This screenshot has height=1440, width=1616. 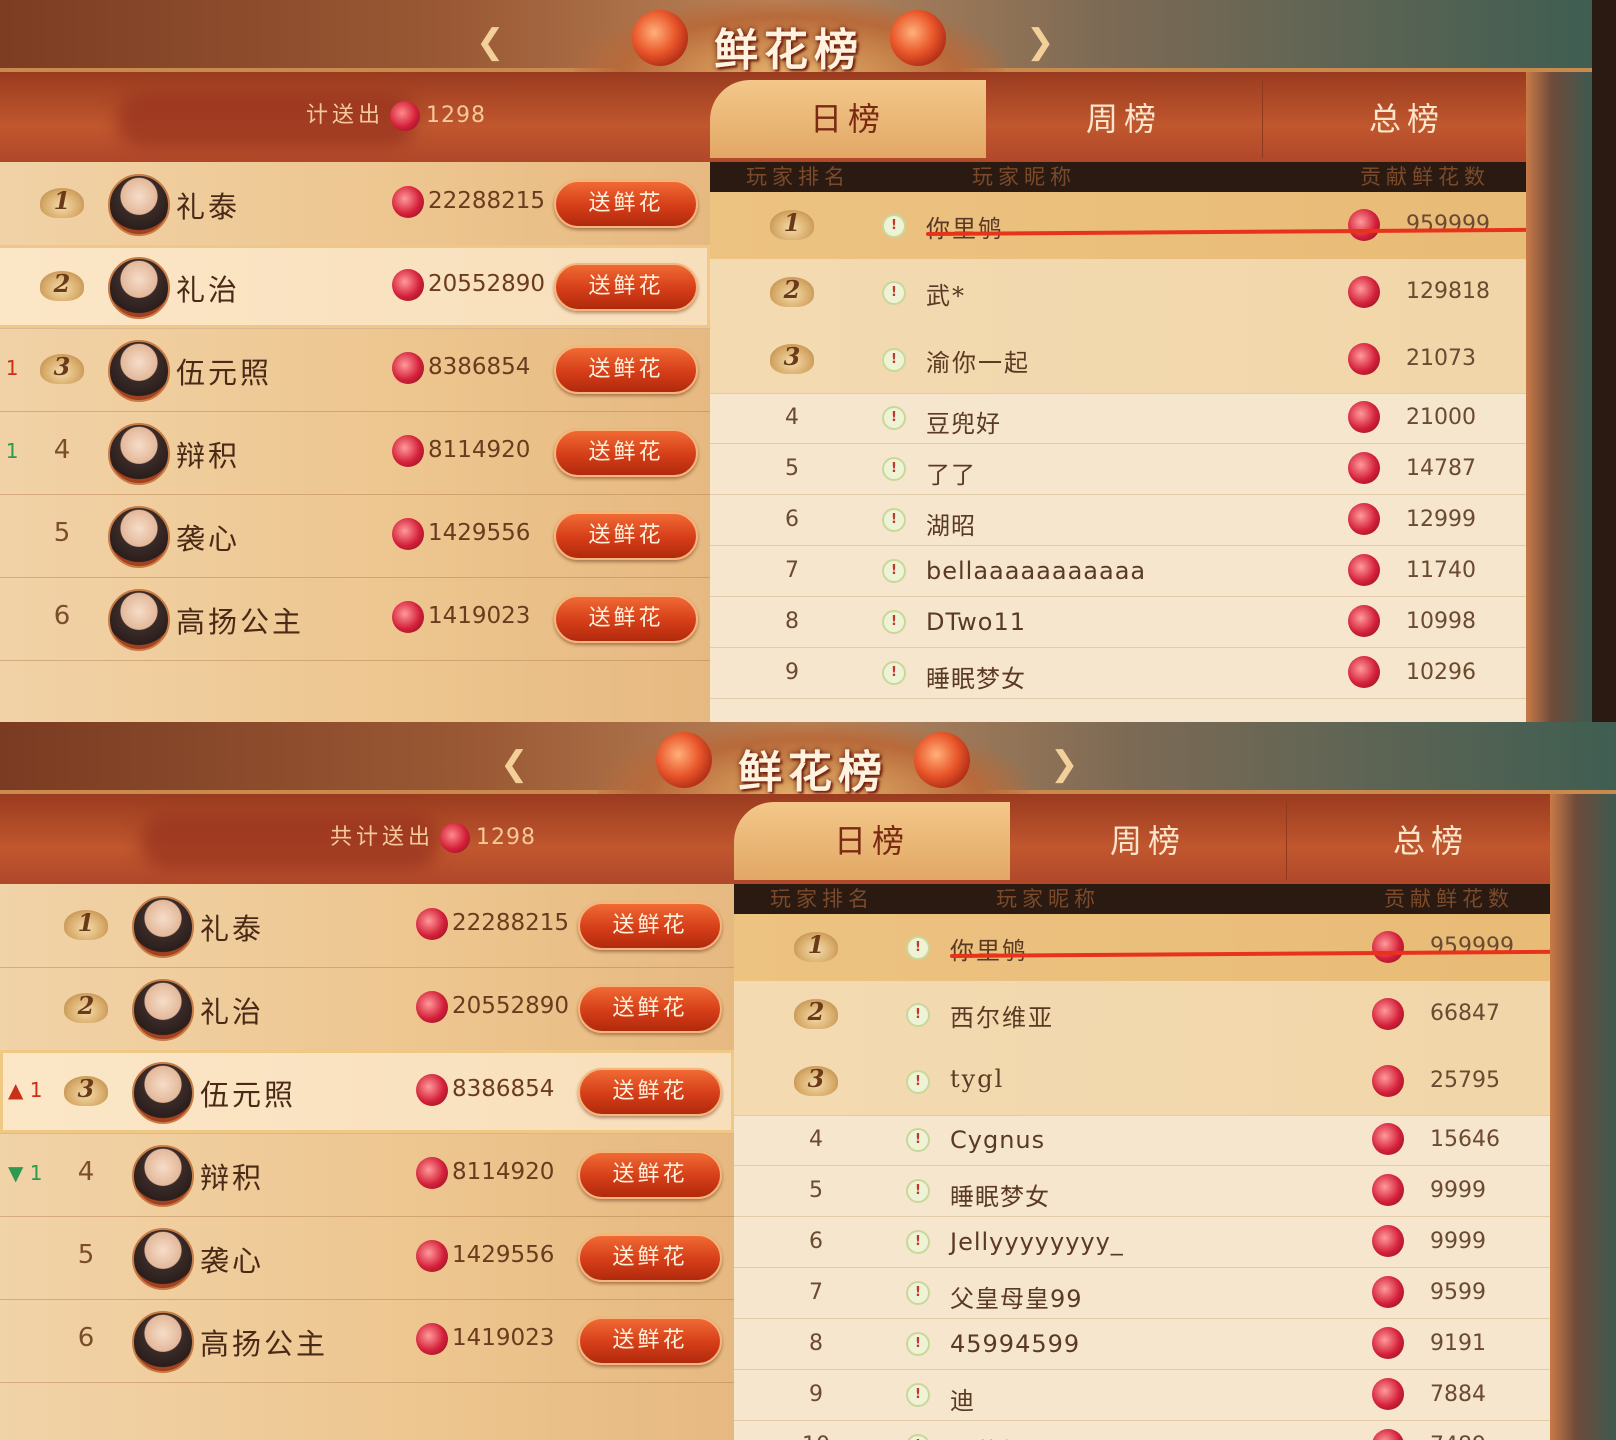 I want to click on rank-down-indicator: ▼ 1, so click(x=25, y=1173).